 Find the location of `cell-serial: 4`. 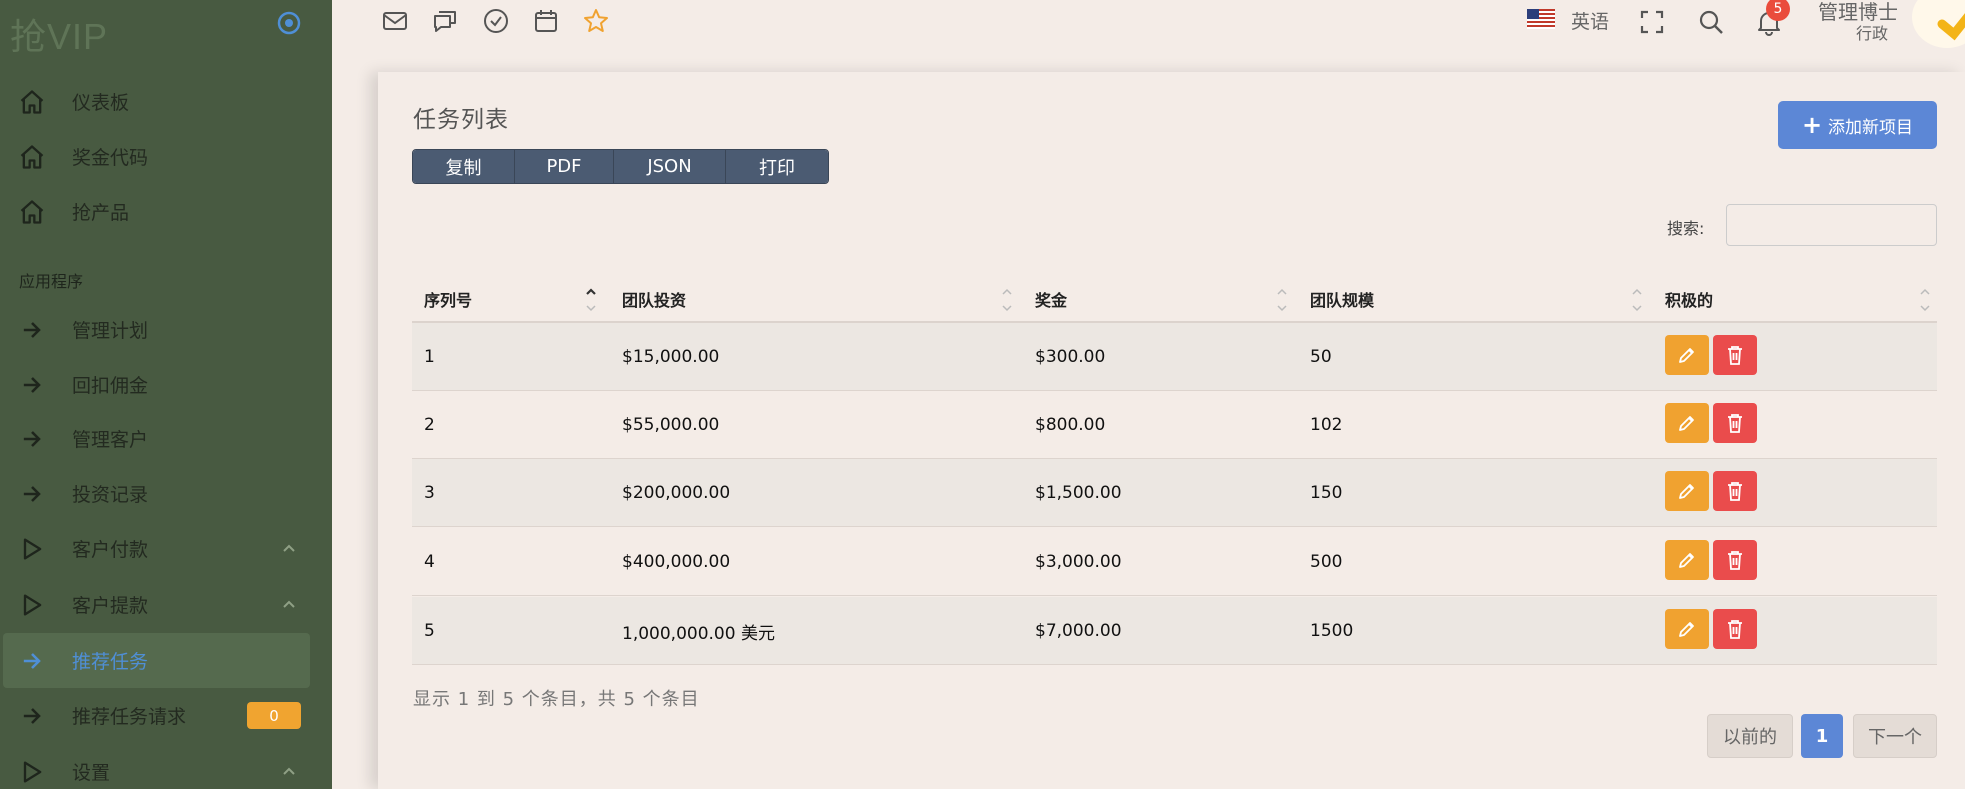

cell-serial: 4 is located at coordinates (429, 562).